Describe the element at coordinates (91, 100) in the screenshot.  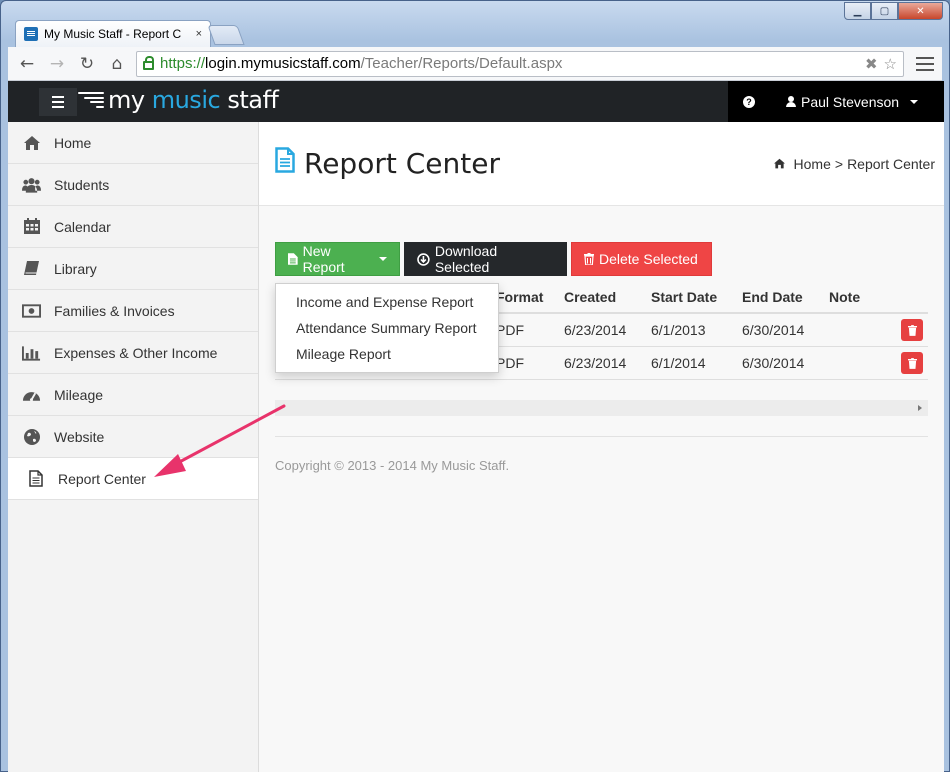
I see `logo-lines-icon` at that location.